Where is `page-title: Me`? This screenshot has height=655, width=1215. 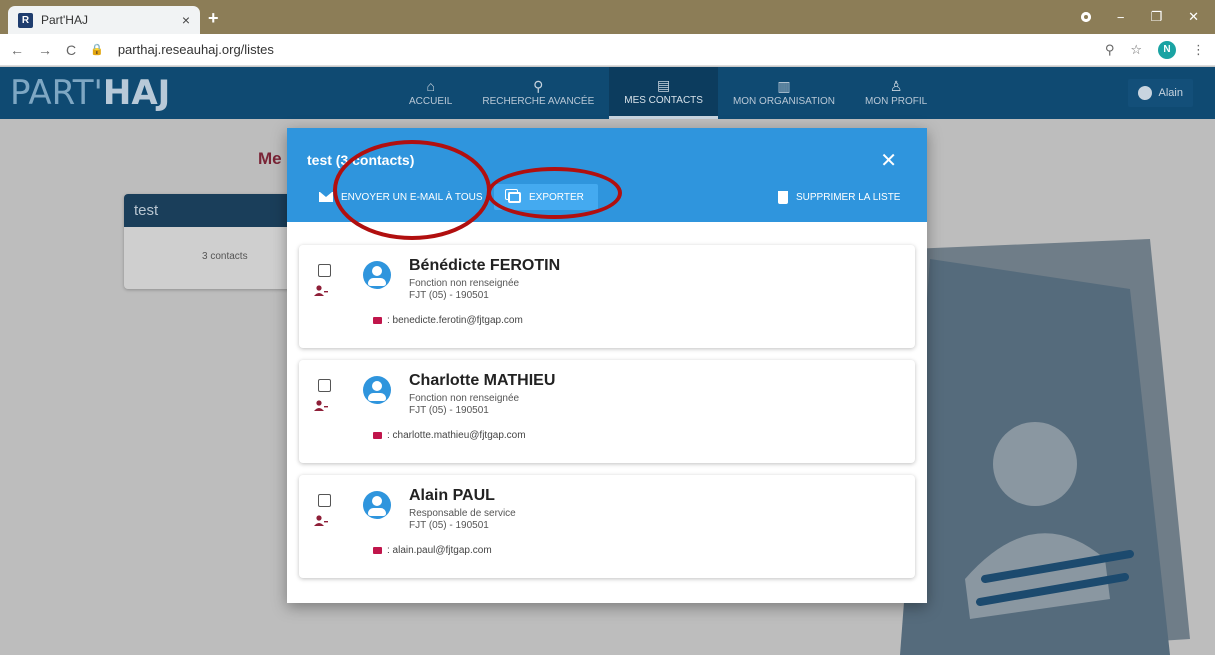
page-title: Me is located at coordinates (270, 158).